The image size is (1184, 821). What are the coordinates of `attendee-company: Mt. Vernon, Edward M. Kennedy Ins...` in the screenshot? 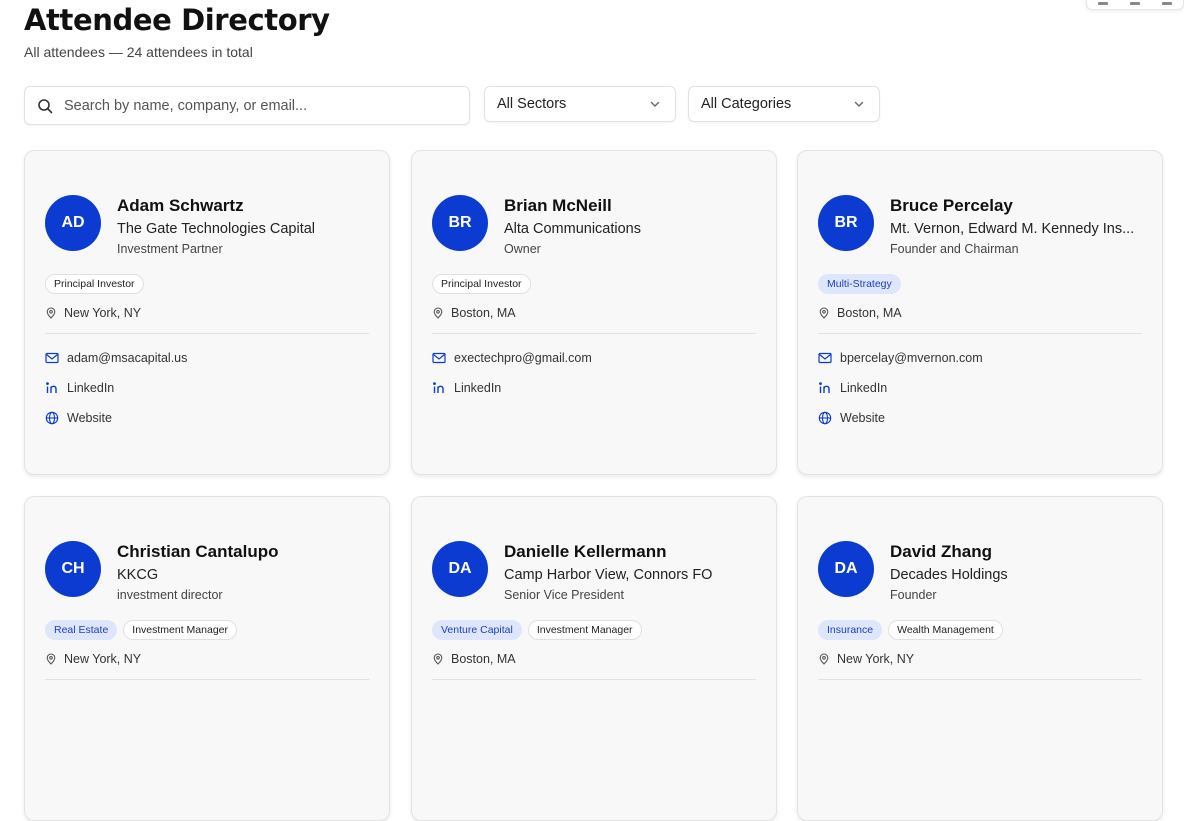 It's located at (1012, 229).